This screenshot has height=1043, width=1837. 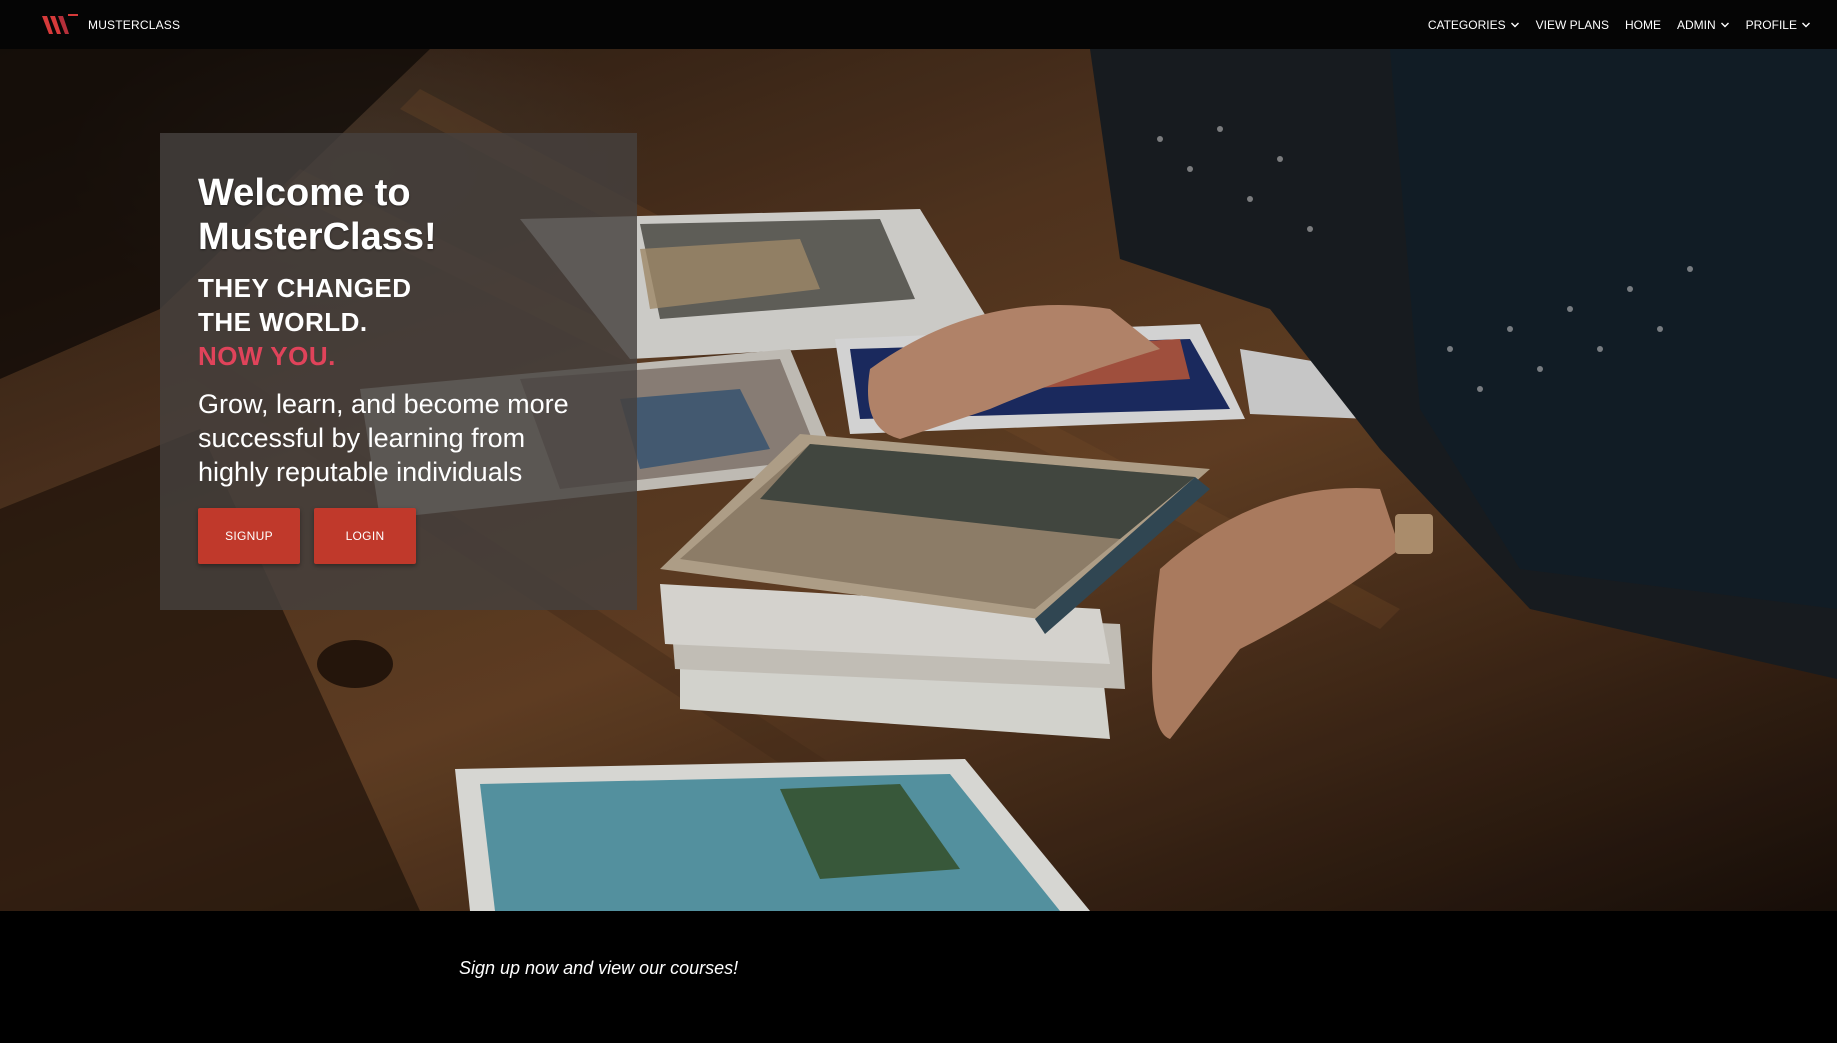 I want to click on tagline-accent: NOW YOU., so click(x=267, y=356).